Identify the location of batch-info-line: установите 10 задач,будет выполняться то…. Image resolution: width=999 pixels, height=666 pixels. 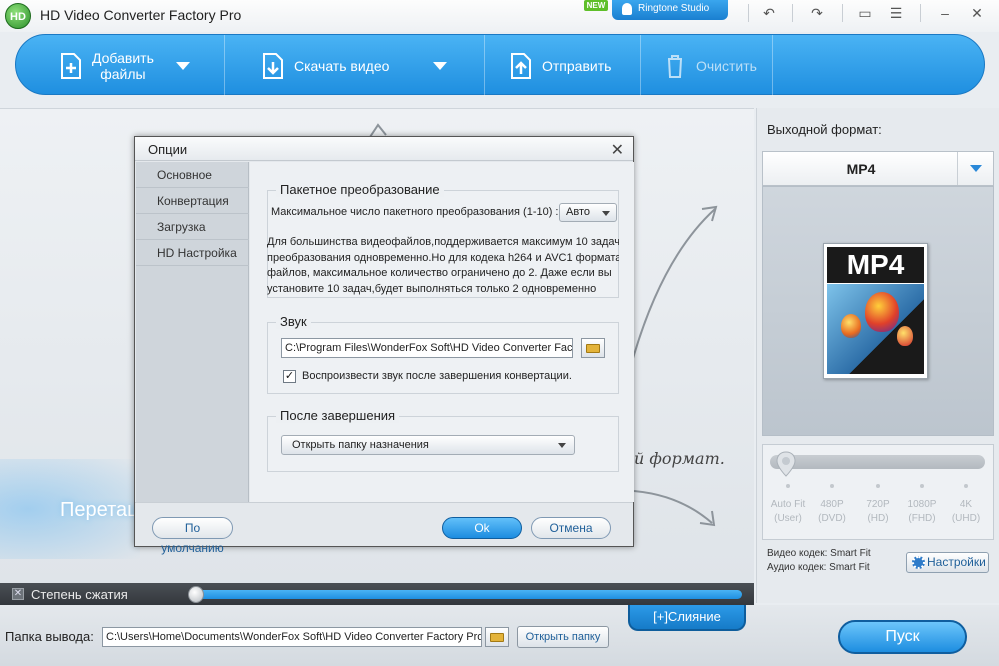
(432, 289).